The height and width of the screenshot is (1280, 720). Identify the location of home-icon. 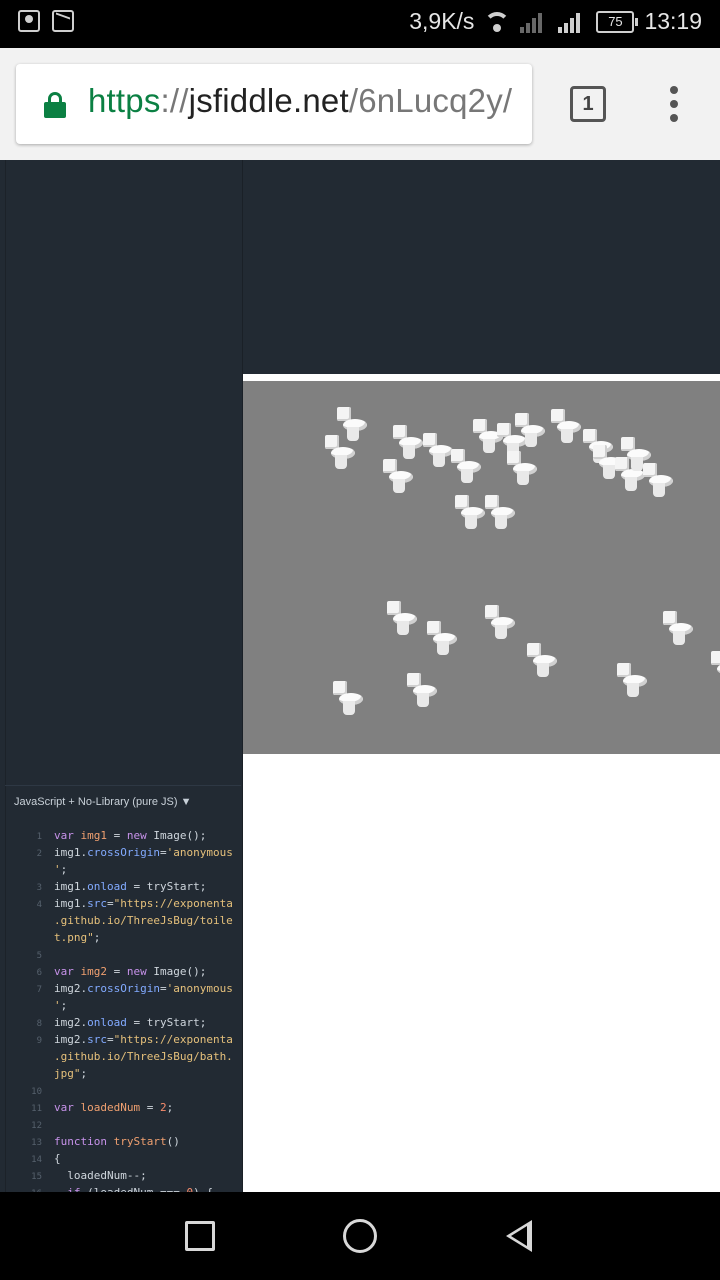
(360, 1236).